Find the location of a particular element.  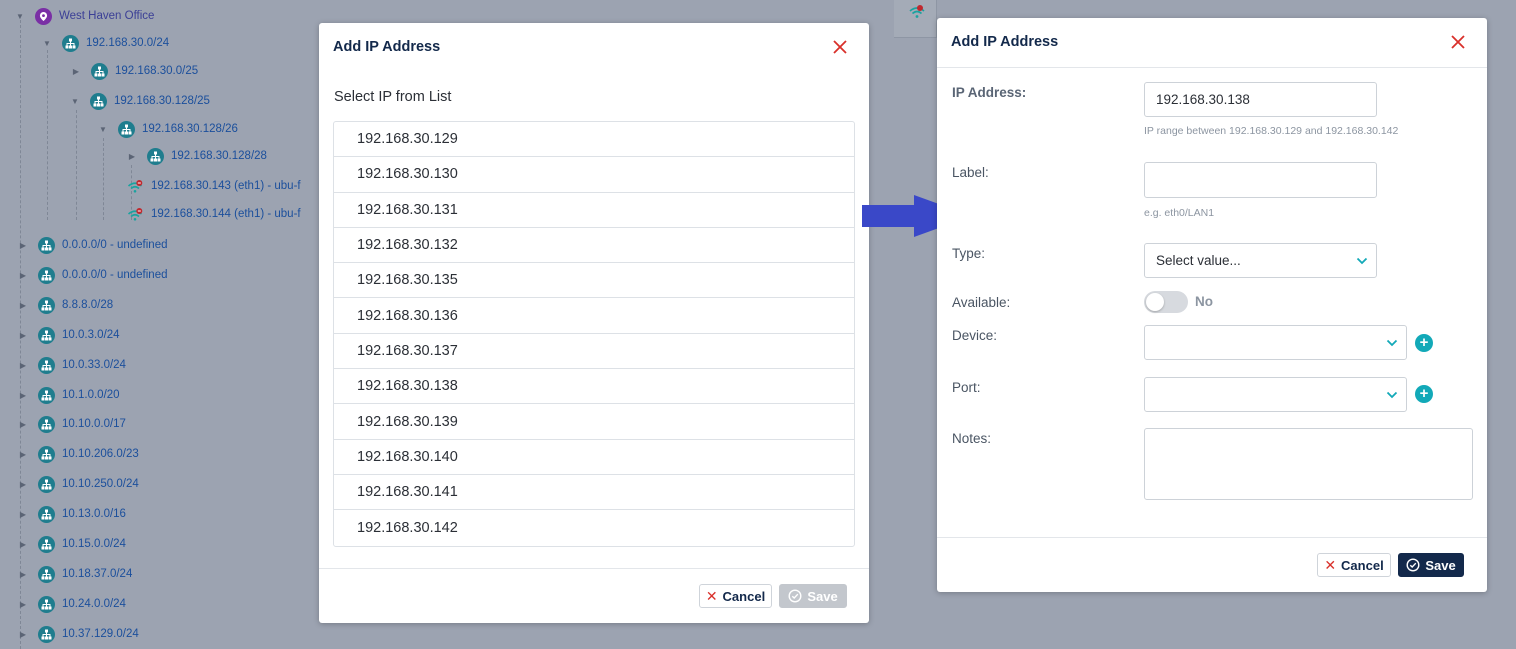

ip-list-item: 192.168.30.131 is located at coordinates (594, 210).